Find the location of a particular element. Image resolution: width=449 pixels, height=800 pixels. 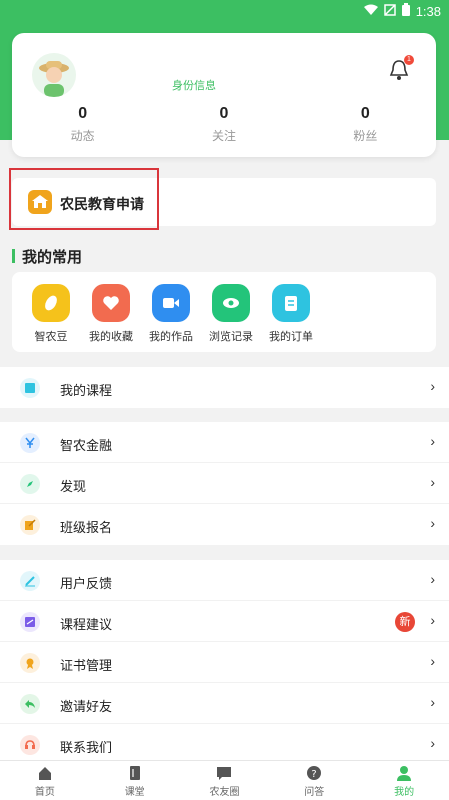

compass-icon is located at coordinates (30, 484).